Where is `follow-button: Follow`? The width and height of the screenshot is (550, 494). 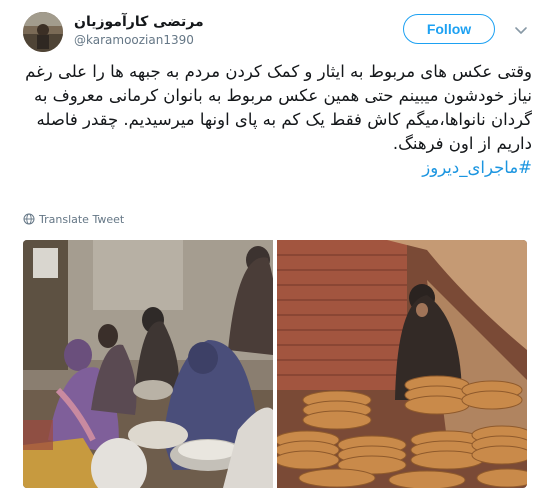
follow-button: Follow is located at coordinates (449, 29).